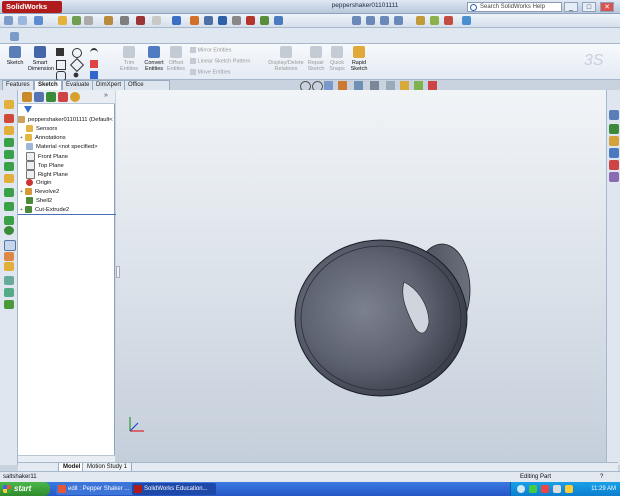 This screenshot has height=496, width=620. What do you see at coordinates (390, 85) in the screenshot?
I see `hide-show-icon` at bounding box center [390, 85].